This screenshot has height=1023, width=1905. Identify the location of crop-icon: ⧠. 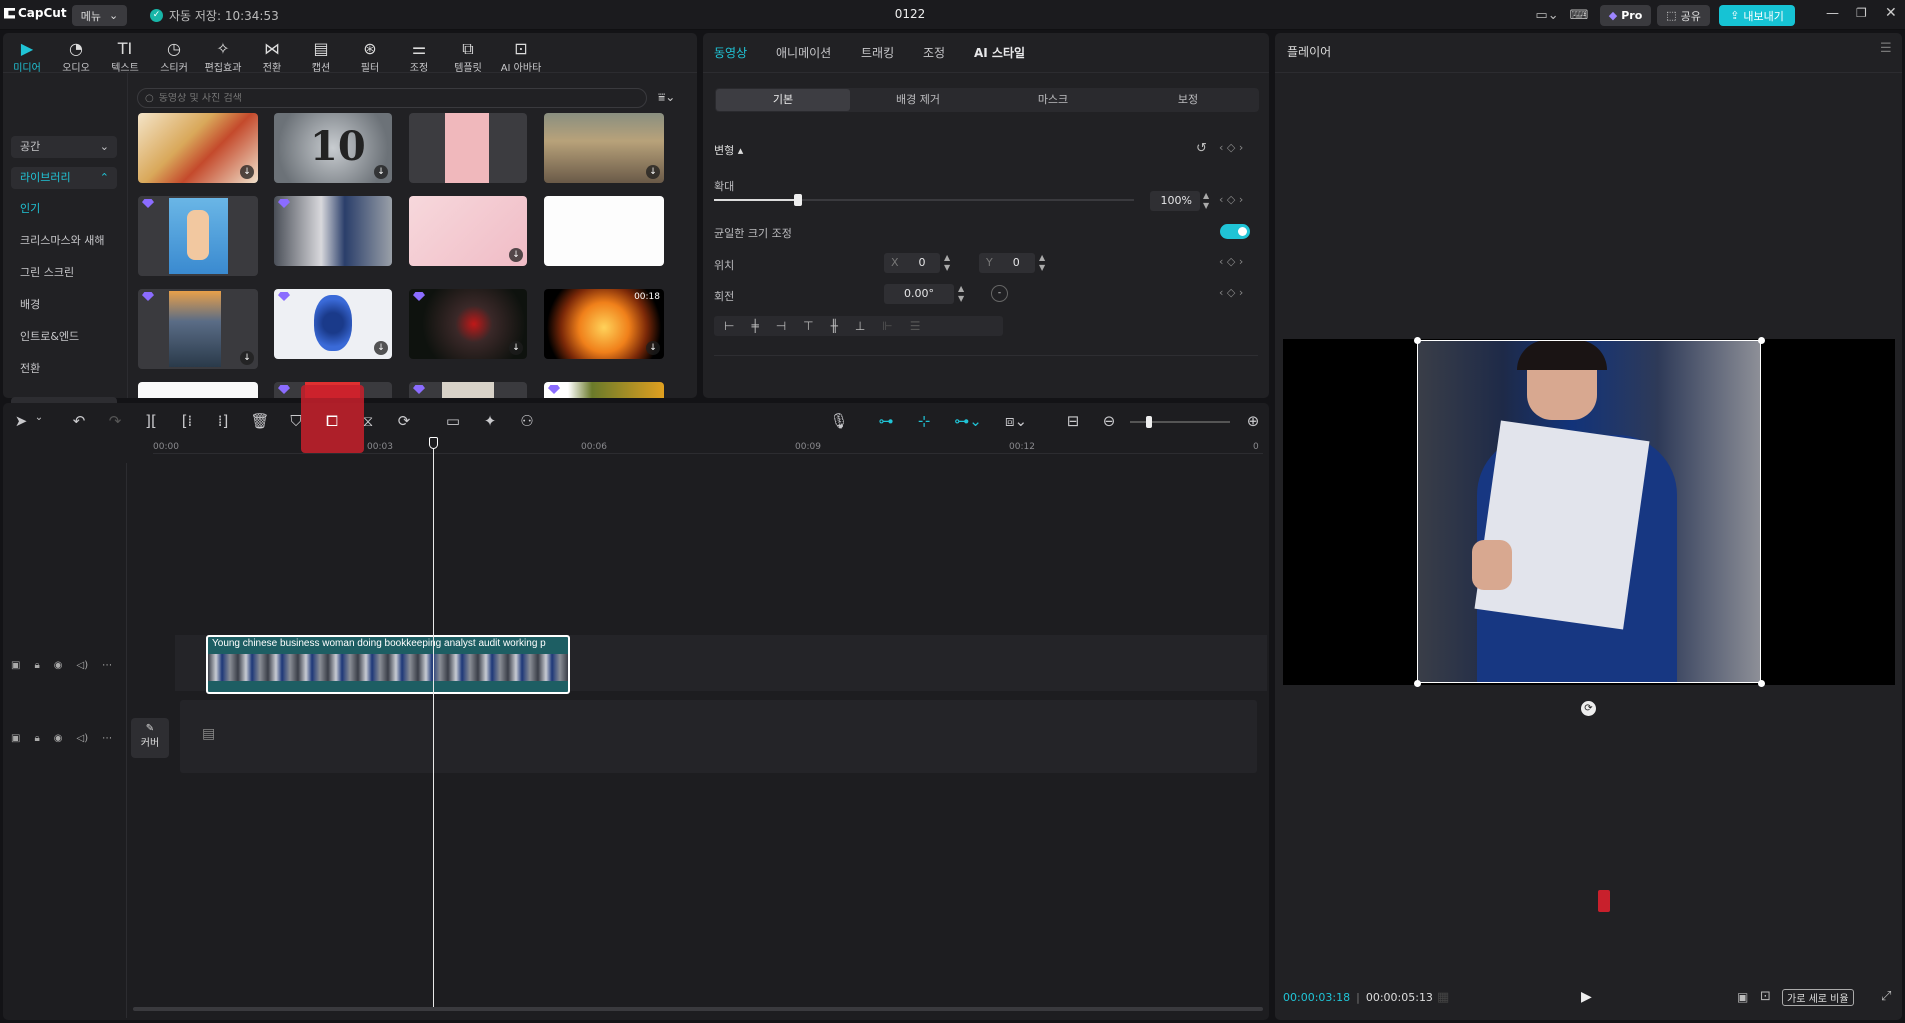
(332, 421).